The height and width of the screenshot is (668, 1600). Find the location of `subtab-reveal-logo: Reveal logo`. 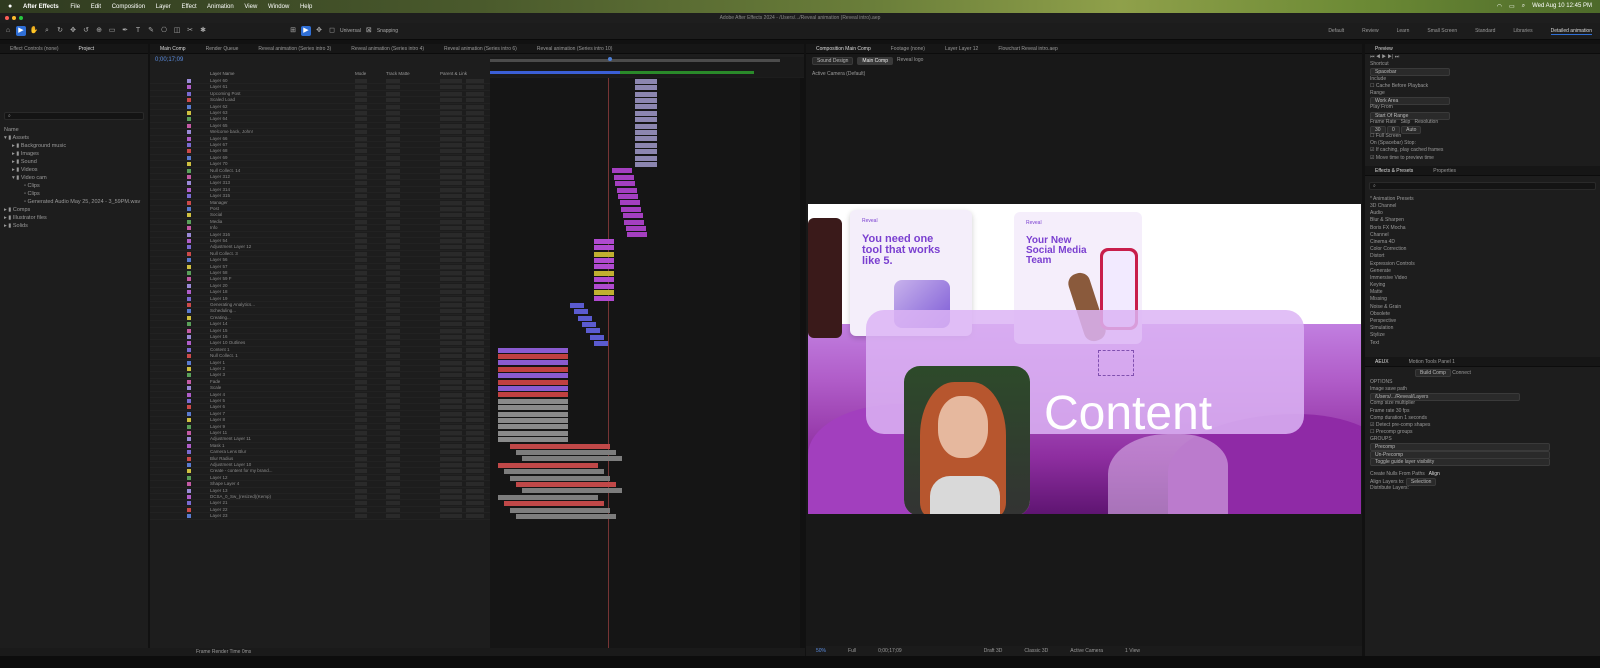

subtab-reveal-logo: Reveal logo is located at coordinates (910, 61).